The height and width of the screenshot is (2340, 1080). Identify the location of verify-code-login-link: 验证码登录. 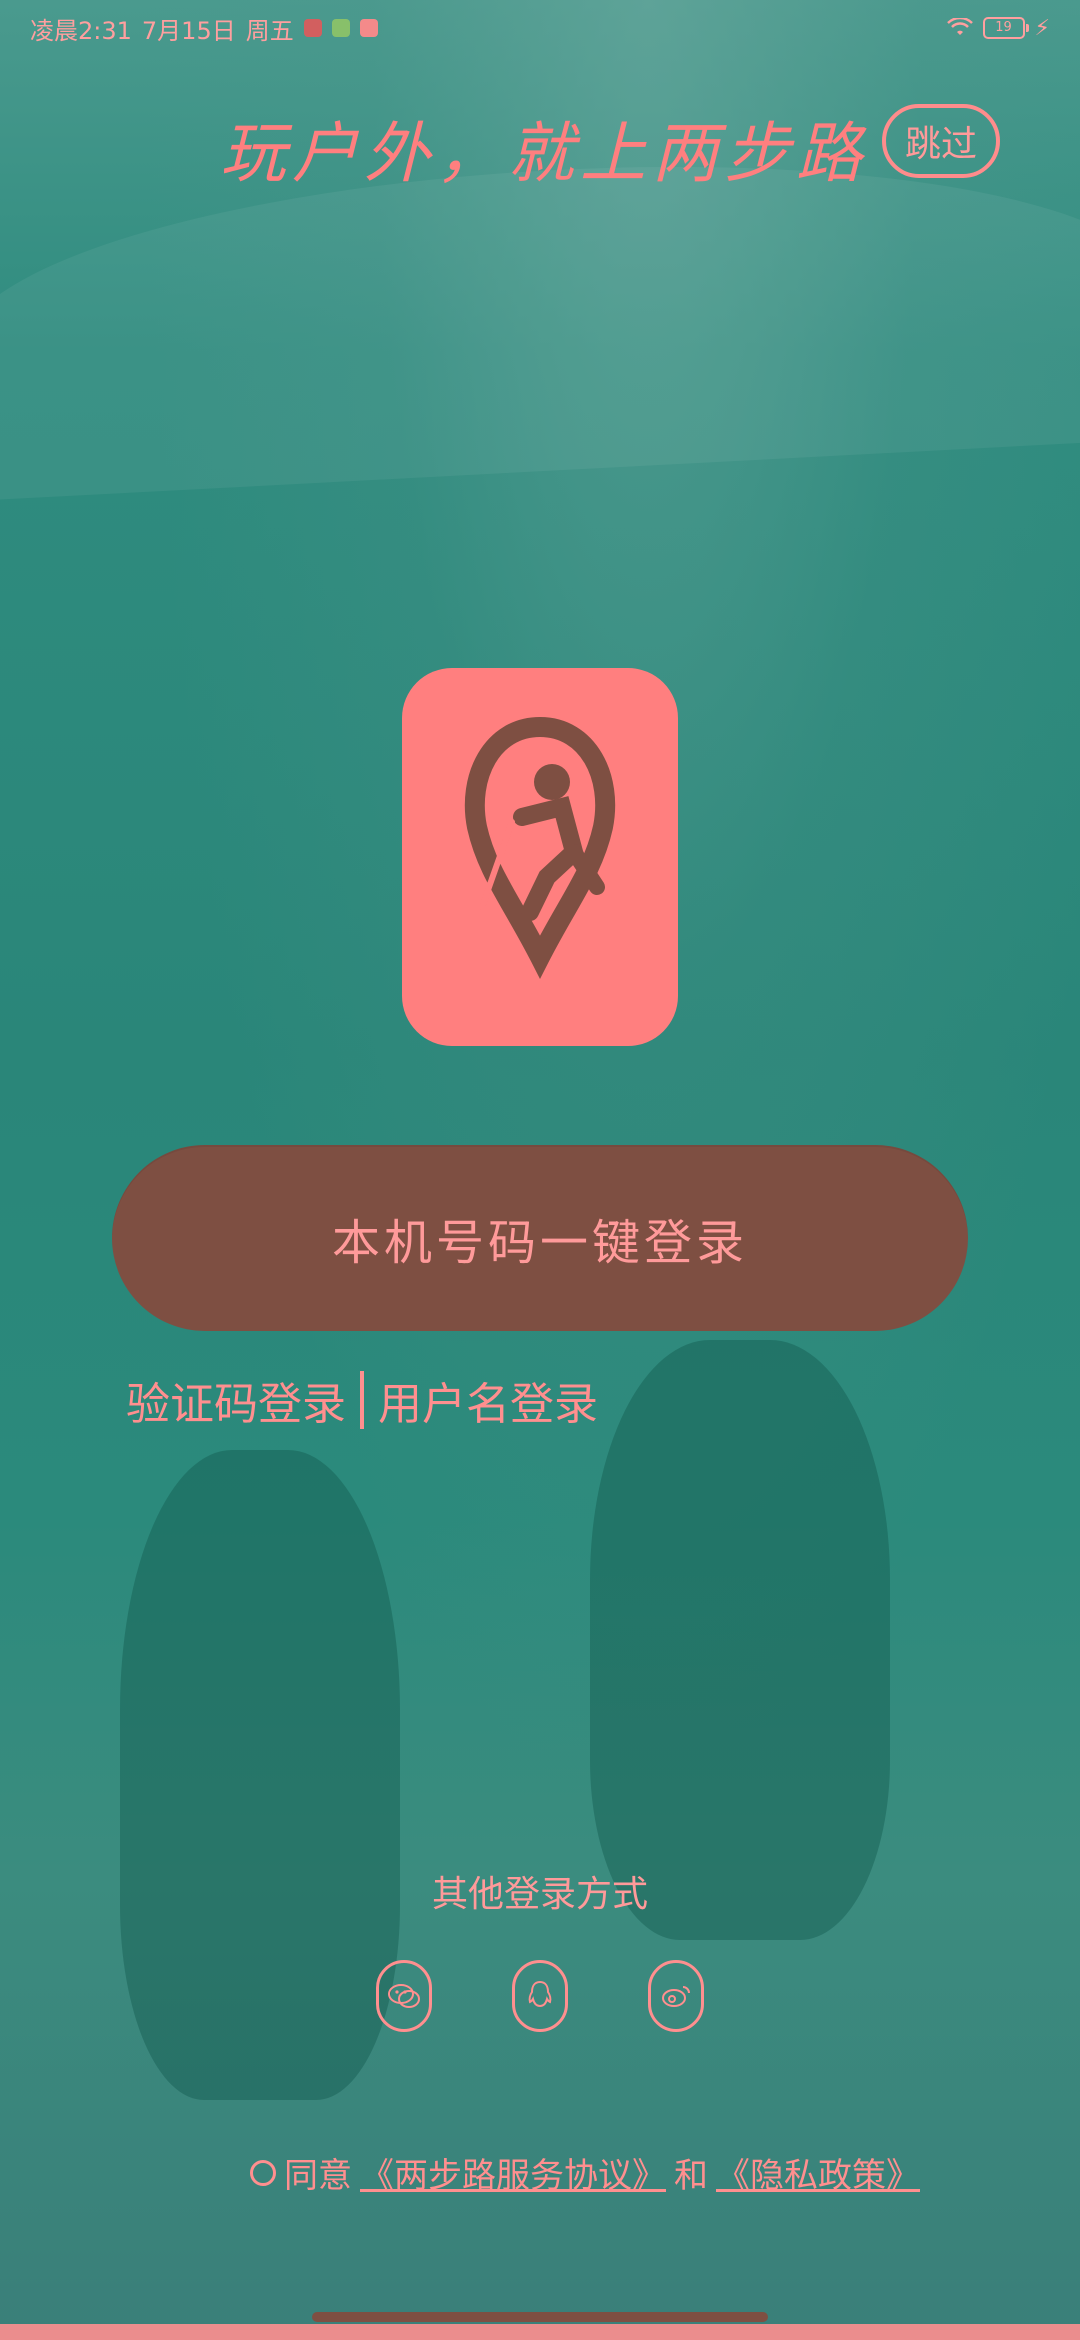
(236, 1400).